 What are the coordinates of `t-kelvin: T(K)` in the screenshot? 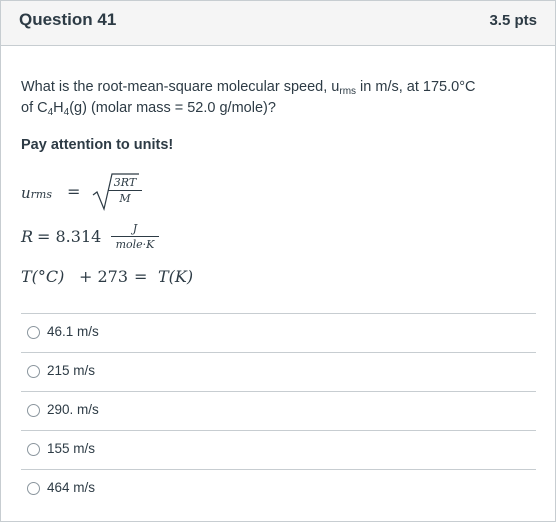 It's located at (176, 276).